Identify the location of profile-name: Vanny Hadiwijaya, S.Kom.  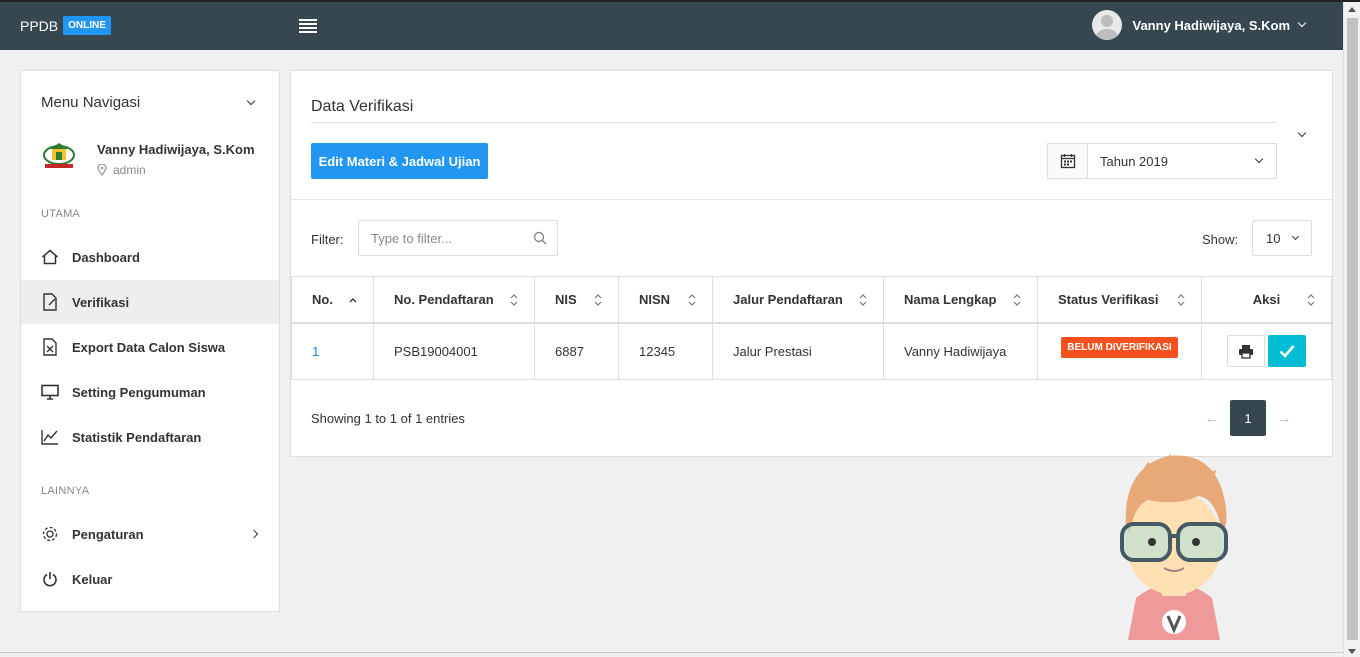
(176, 149).